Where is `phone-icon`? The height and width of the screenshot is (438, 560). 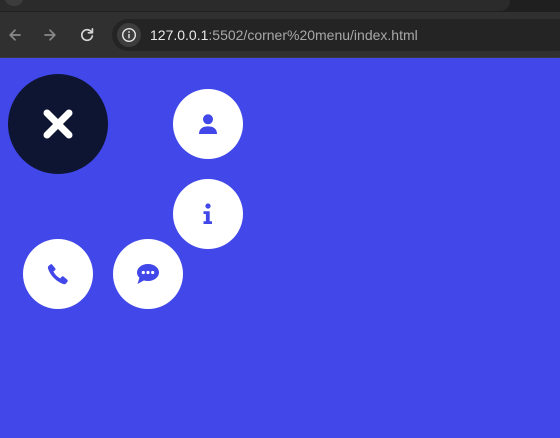
phone-icon is located at coordinates (57, 274).